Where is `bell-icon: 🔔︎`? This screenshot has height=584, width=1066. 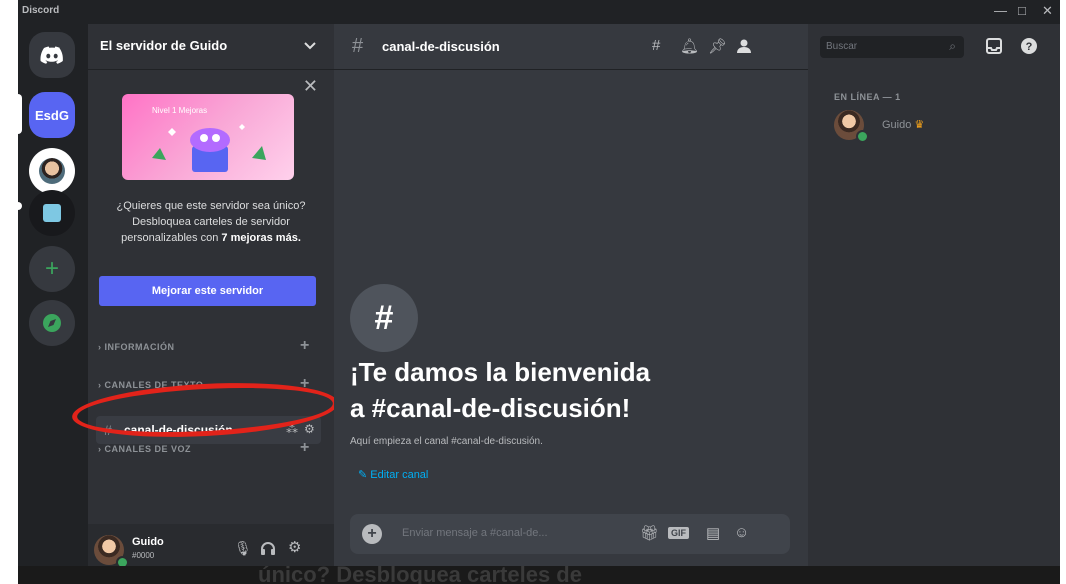
bell-icon: 🔔︎ is located at coordinates (689, 46).